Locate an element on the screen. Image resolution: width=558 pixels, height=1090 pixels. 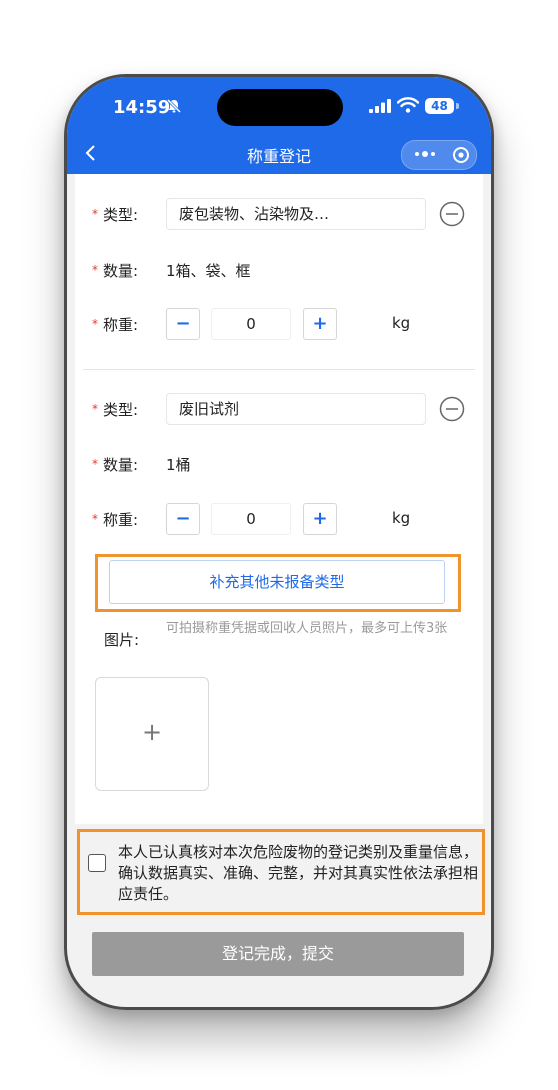
wifi-icon is located at coordinates (408, 105).